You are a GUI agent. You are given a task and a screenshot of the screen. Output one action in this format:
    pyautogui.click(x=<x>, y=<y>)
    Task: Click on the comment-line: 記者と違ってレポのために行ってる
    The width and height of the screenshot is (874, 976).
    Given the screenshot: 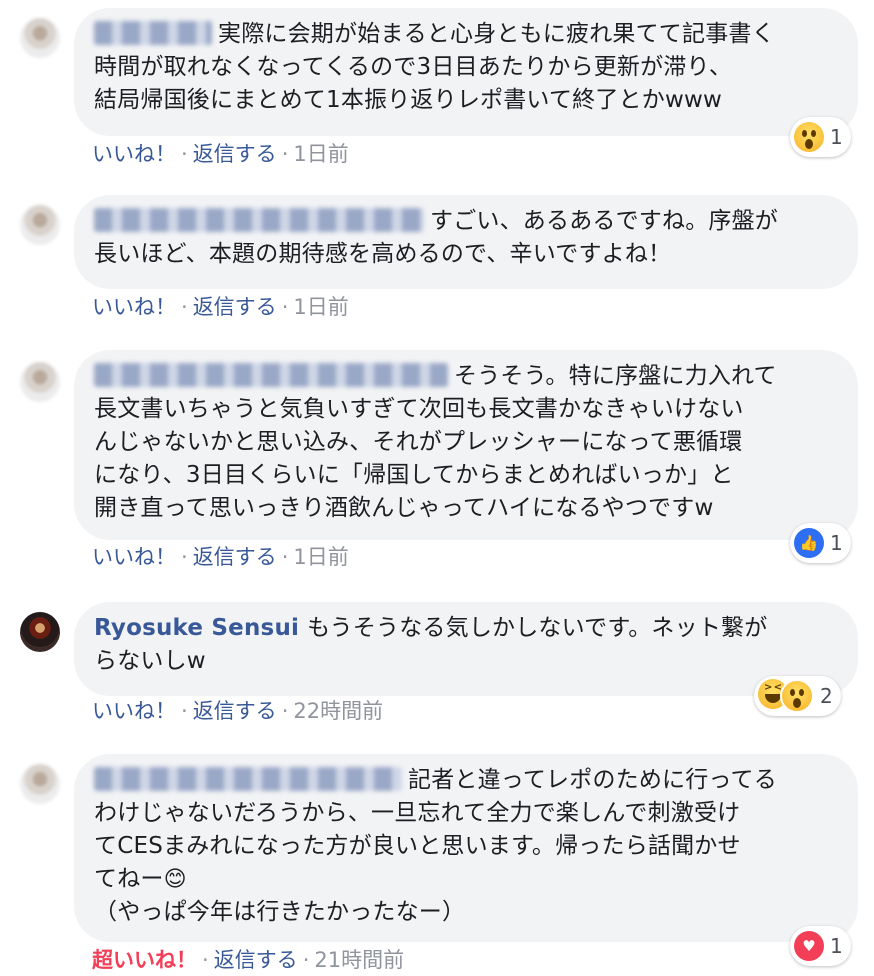 What is the action you would take?
    pyautogui.click(x=592, y=780)
    